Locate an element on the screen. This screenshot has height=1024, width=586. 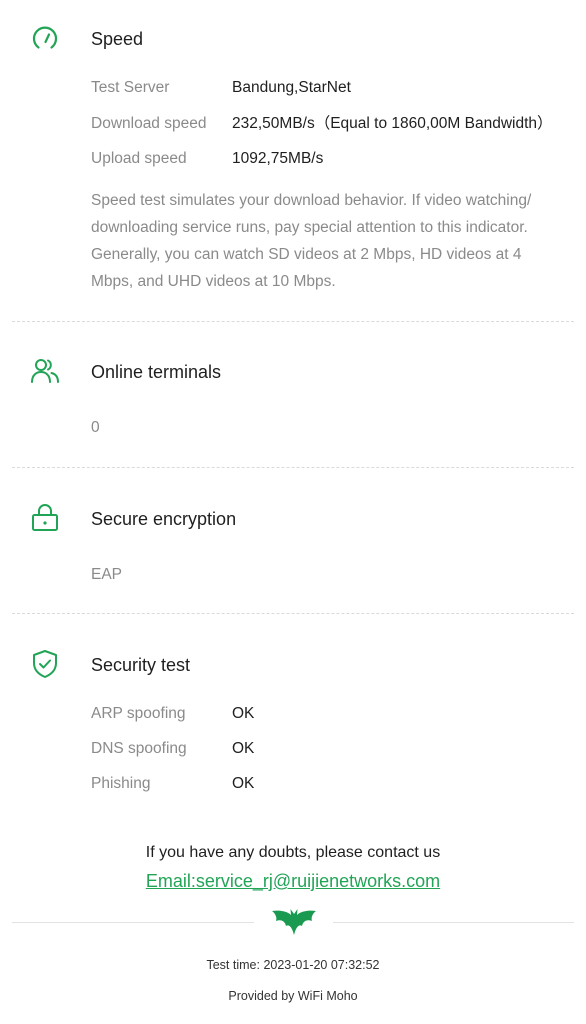
security-title: Security test is located at coordinates (141, 665).